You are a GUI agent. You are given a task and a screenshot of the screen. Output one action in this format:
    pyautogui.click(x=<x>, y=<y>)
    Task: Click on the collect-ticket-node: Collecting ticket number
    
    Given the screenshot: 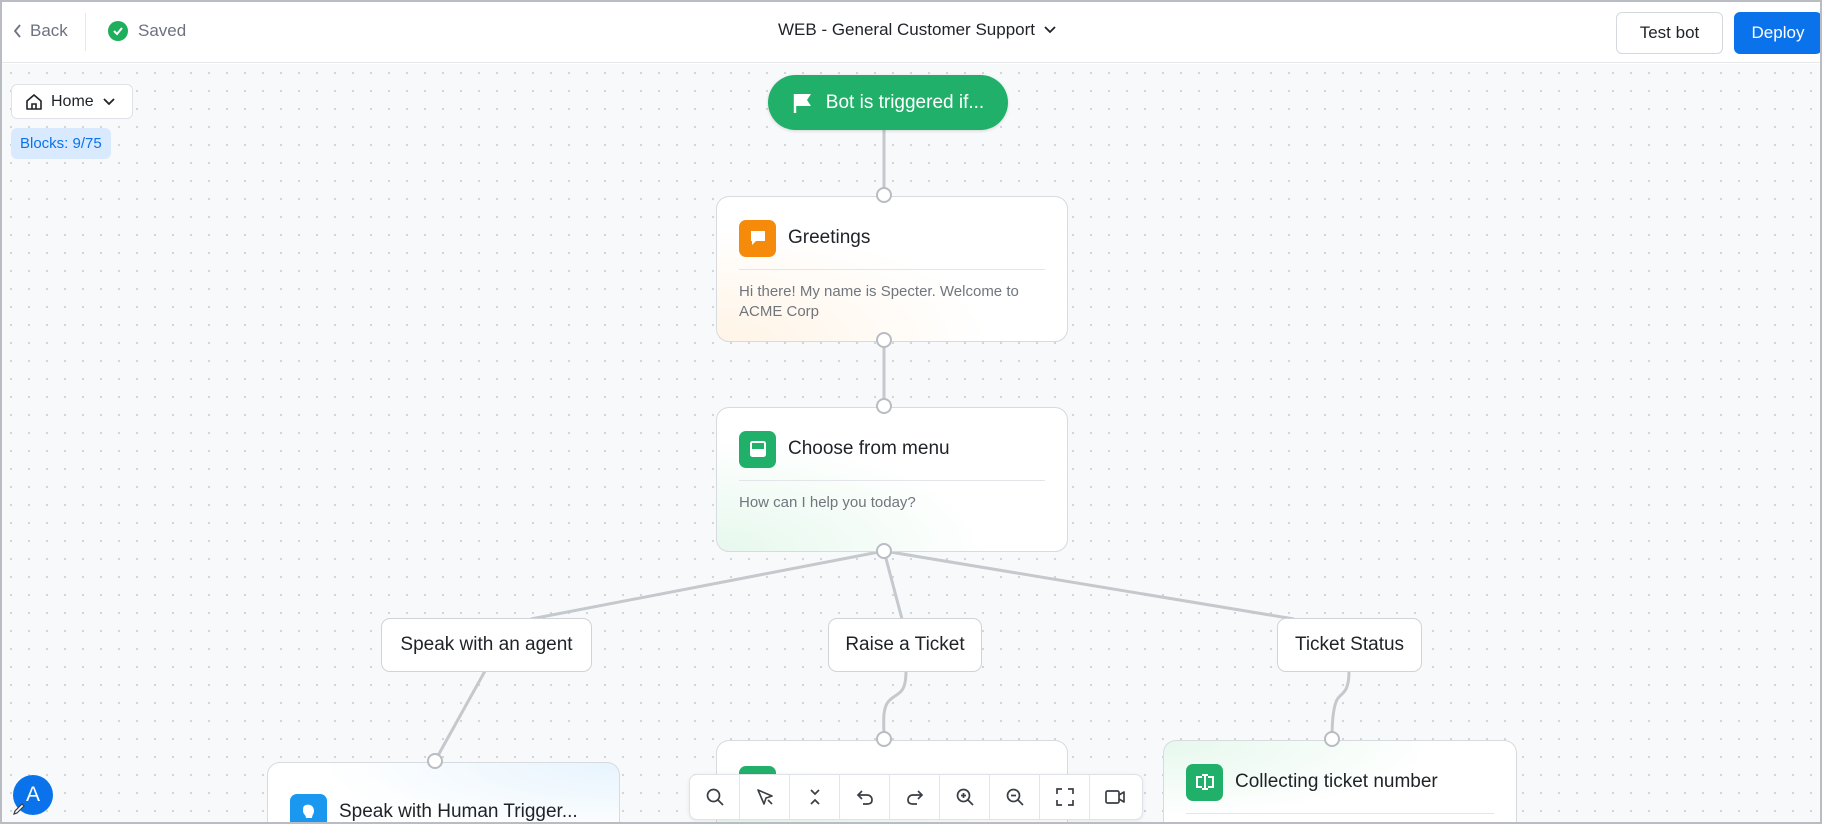 What is the action you would take?
    pyautogui.click(x=1340, y=781)
    